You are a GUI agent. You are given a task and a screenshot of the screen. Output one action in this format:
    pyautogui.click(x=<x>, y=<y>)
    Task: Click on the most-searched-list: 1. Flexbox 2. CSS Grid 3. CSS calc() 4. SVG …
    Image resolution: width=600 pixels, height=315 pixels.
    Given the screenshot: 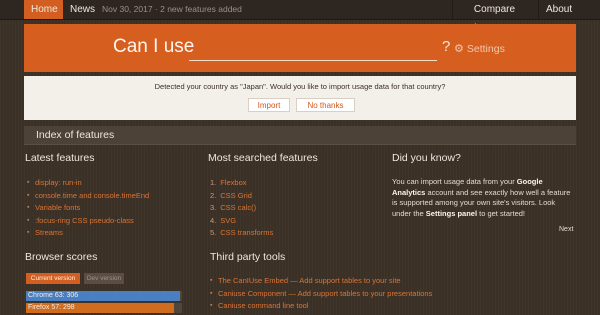 What is the action you would take?
    pyautogui.click(x=241, y=208)
    